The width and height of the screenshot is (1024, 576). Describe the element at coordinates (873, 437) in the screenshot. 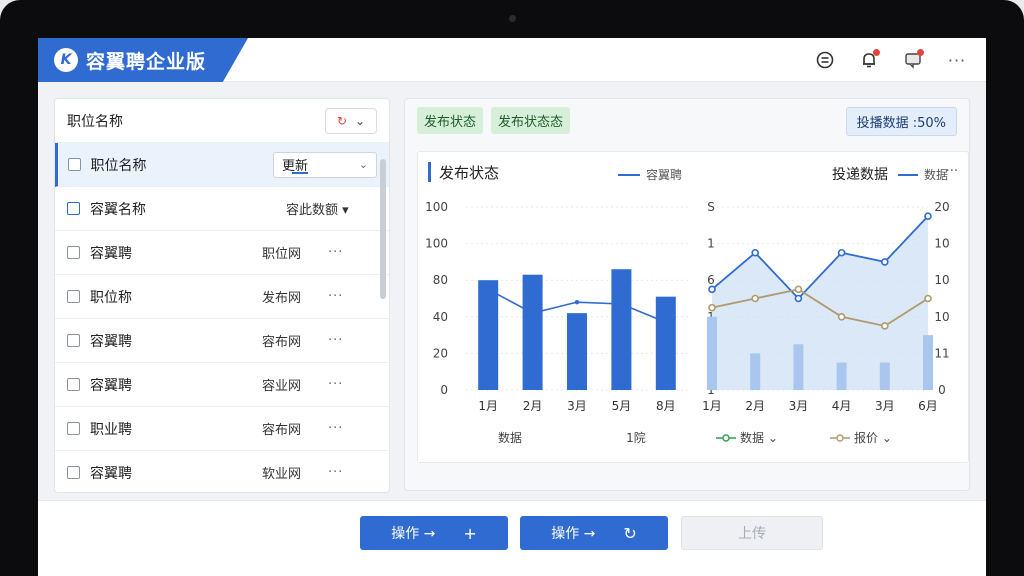

I see `legend-text: 报价 ⌄` at that location.